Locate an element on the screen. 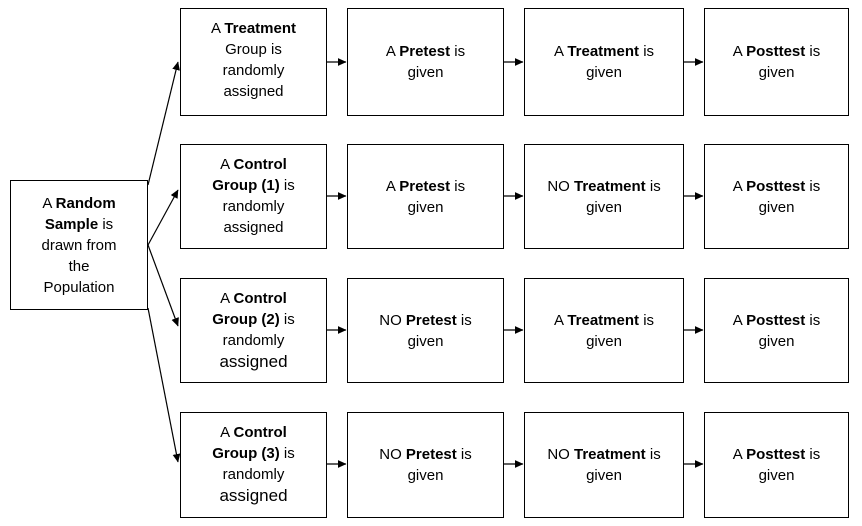 The width and height of the screenshot is (862, 526). node-group-row-3: A Control Group (2) is randomly assigned is located at coordinates (253, 330).